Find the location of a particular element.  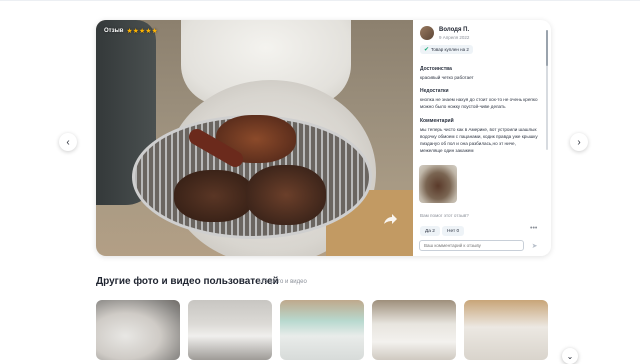

star-rating-icon: ★★★★★ is located at coordinates (142, 31).